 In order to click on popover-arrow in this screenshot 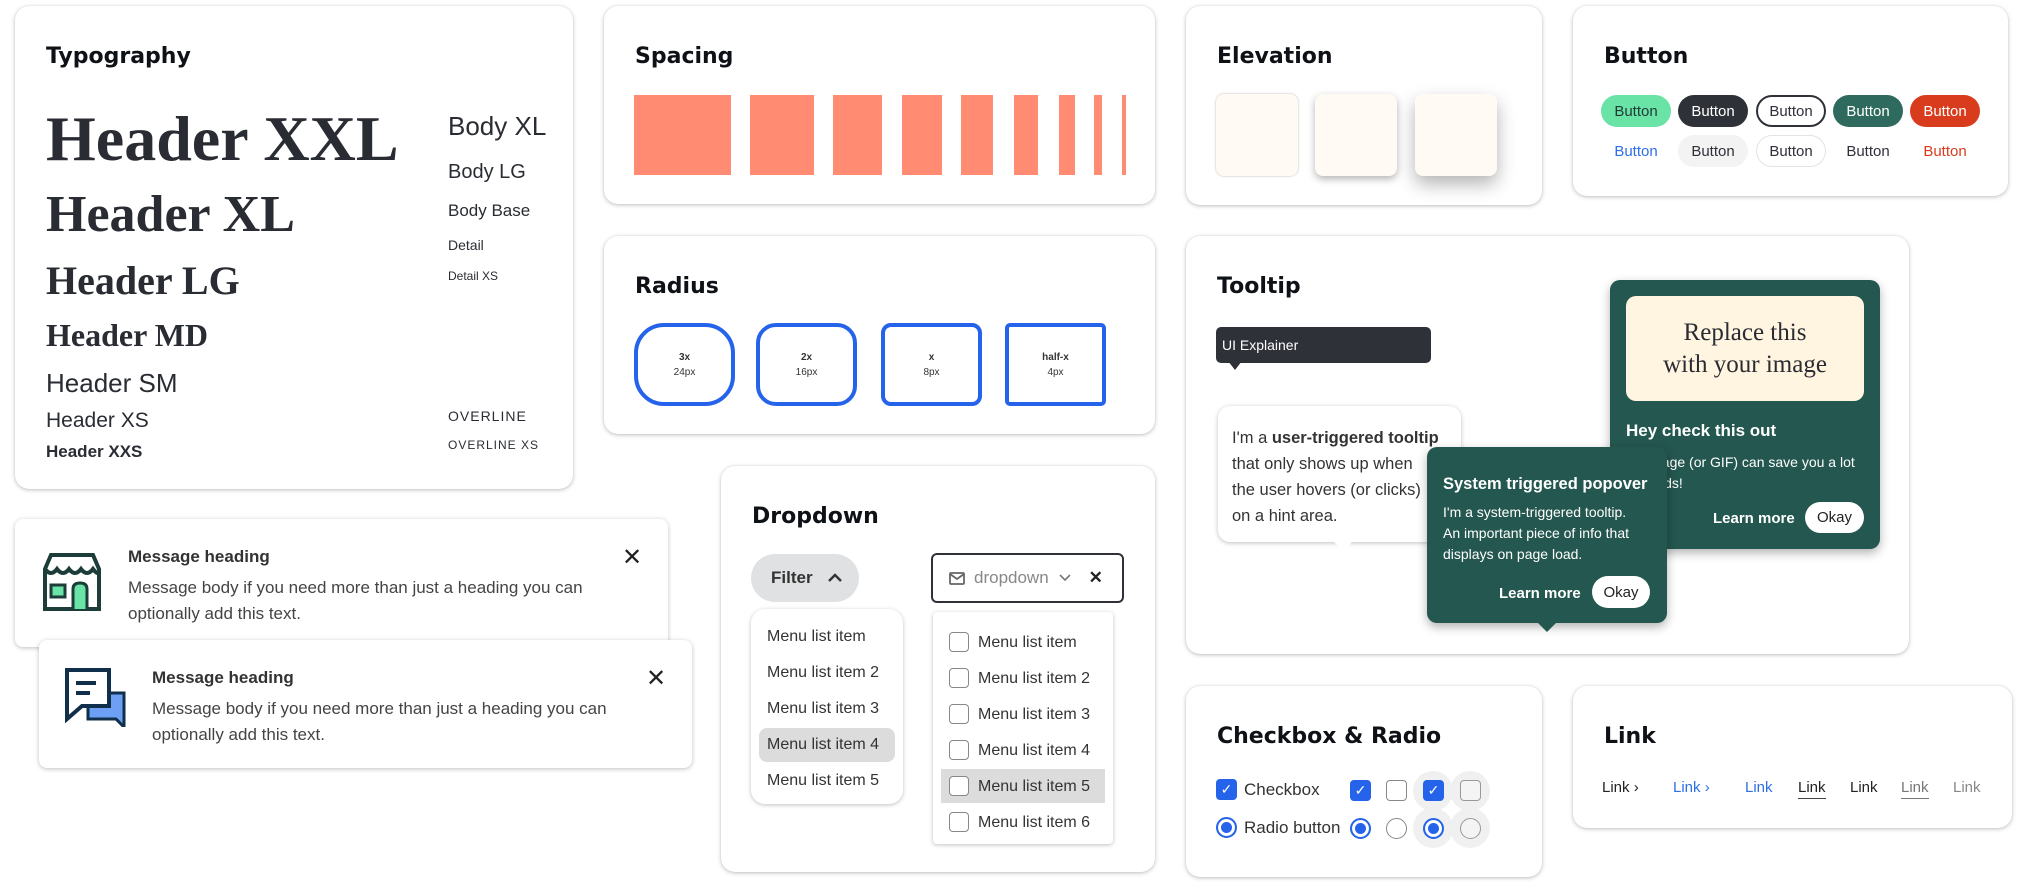, I will do `click(1547, 627)`.